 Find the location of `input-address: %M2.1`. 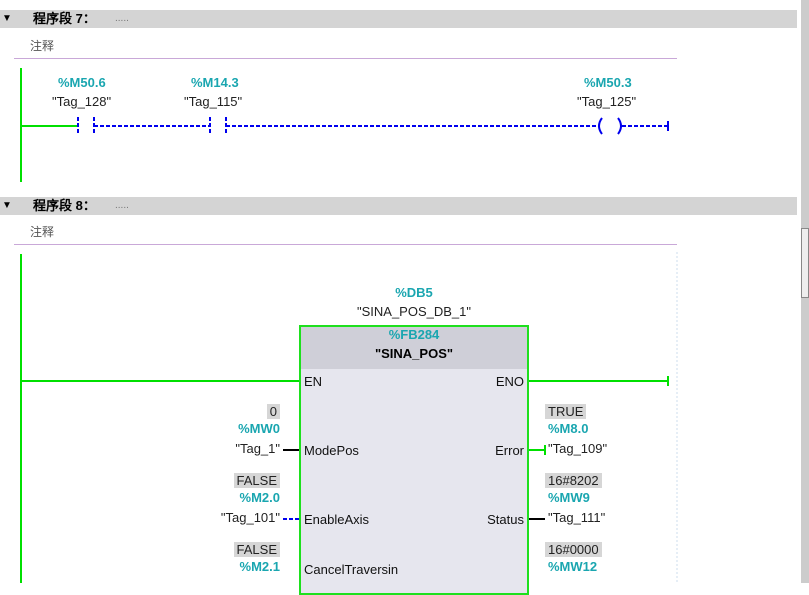

input-address: %M2.1 is located at coordinates (260, 566).